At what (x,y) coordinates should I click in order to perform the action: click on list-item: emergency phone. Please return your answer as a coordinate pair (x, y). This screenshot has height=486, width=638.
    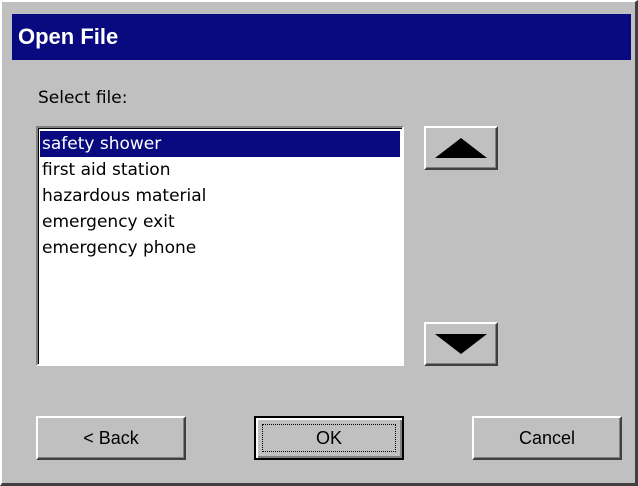
    Looking at the image, I should click on (220, 248).